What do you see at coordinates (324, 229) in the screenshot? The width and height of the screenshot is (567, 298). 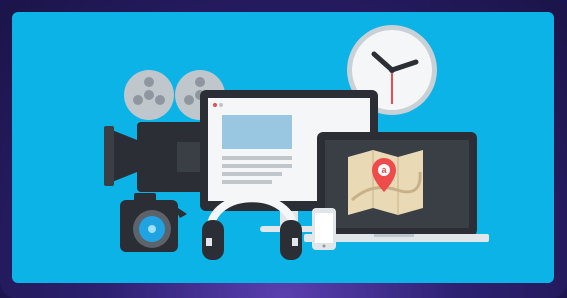 I see `smartphone-icon` at bounding box center [324, 229].